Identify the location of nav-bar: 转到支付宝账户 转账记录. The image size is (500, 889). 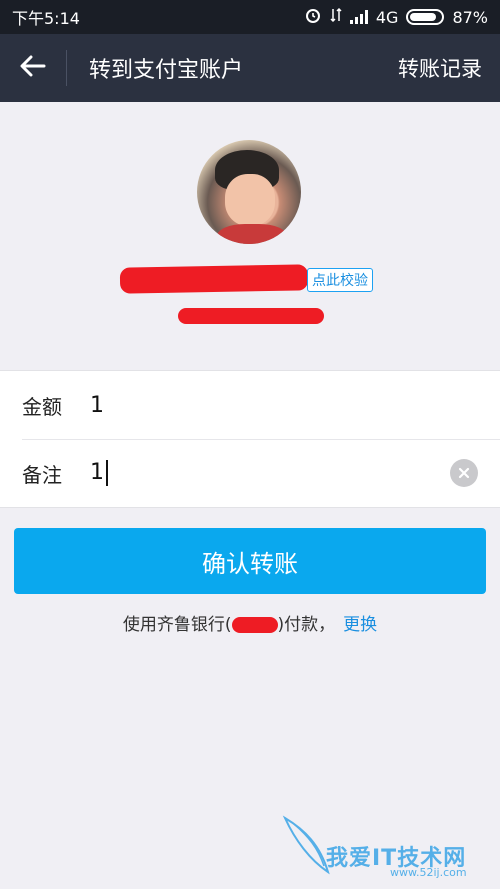
(250, 68).